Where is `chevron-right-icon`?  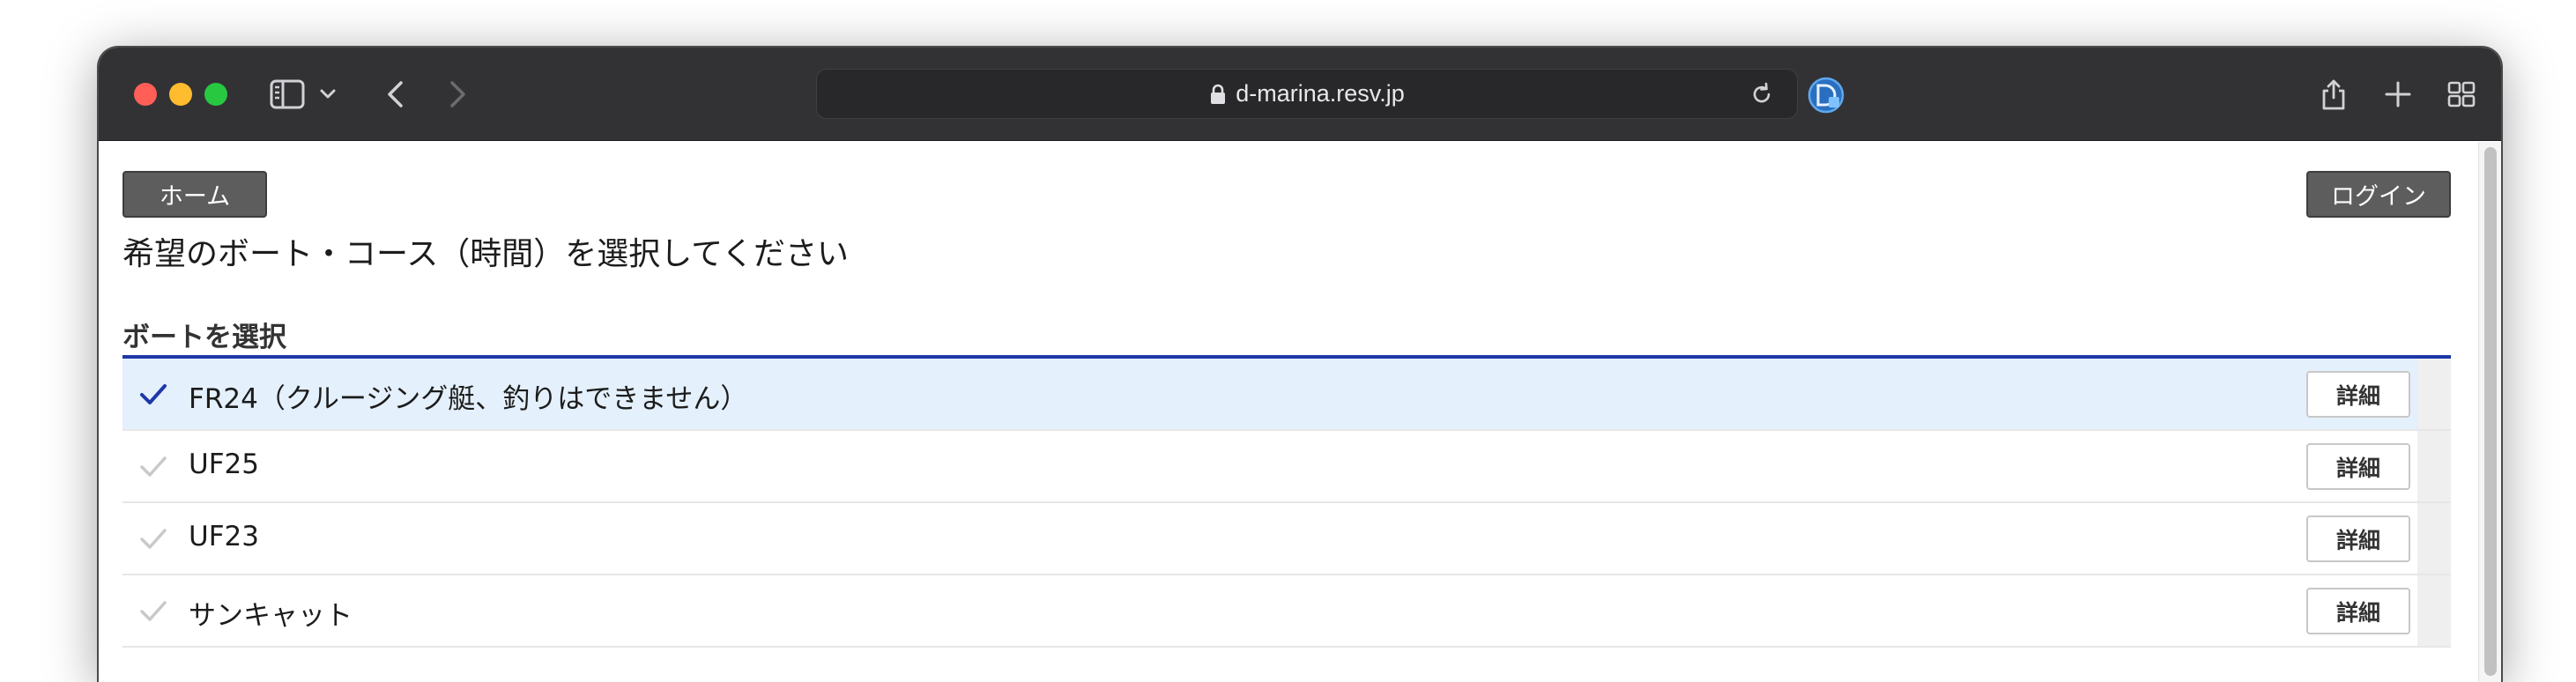
chevron-right-icon is located at coordinates (457, 95).